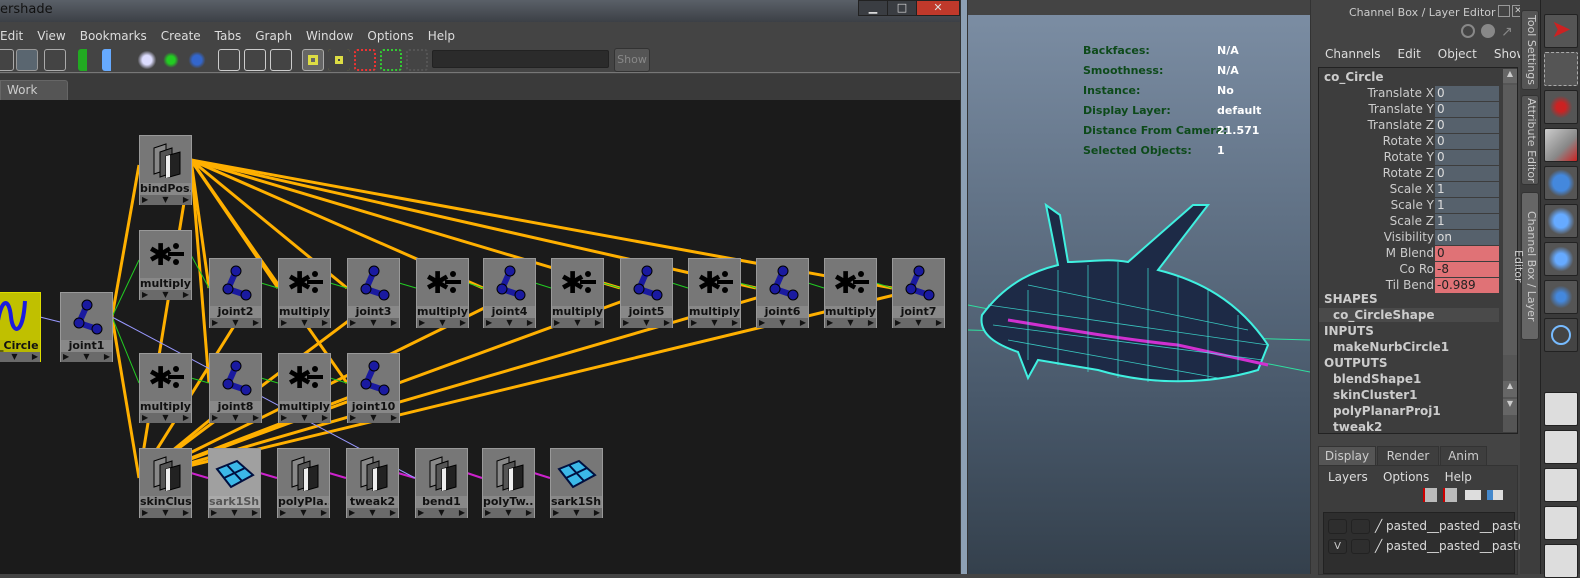 The width and height of the screenshot is (1580, 578). I want to click on channel-row: Scale X1, so click(1409, 190).